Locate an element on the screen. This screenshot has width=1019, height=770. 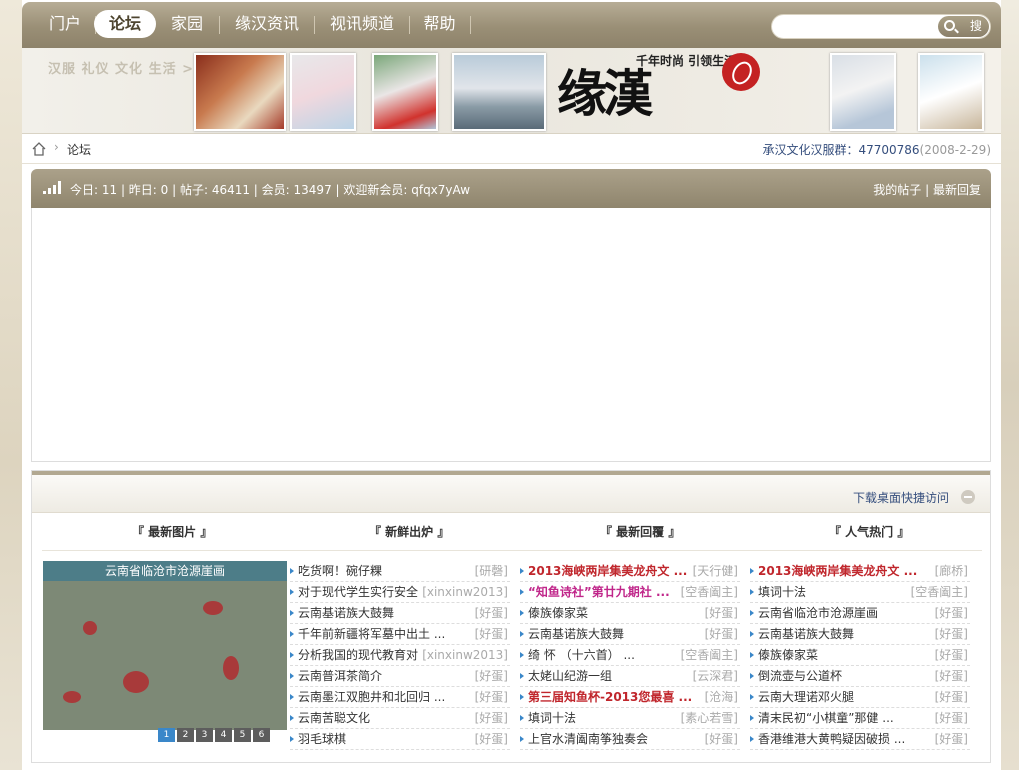
my-posts-link: 我的帖子 is located at coordinates (897, 190).